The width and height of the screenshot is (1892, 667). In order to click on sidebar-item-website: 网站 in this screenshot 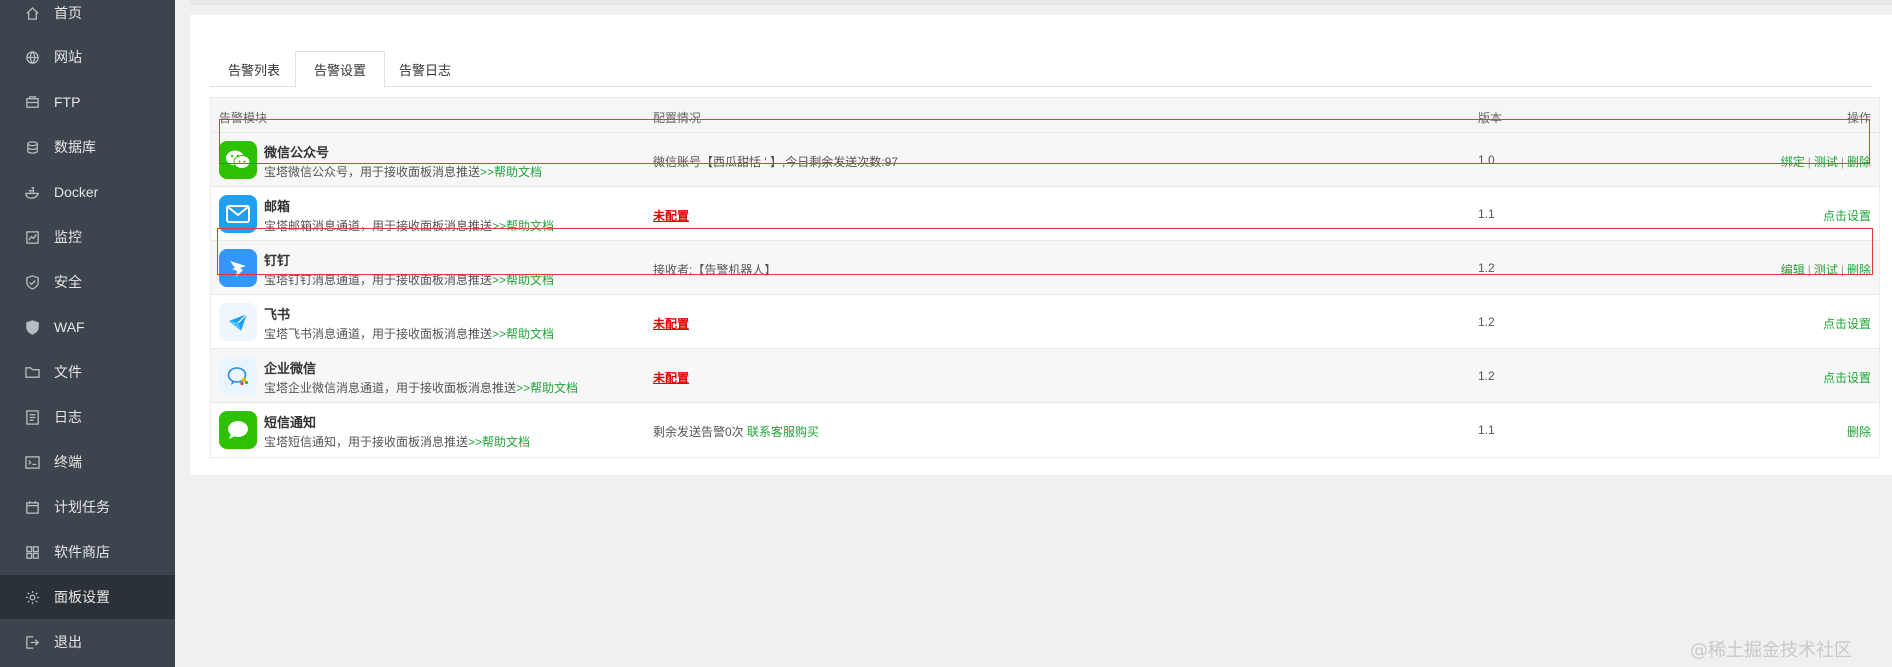, I will do `click(87, 57)`.